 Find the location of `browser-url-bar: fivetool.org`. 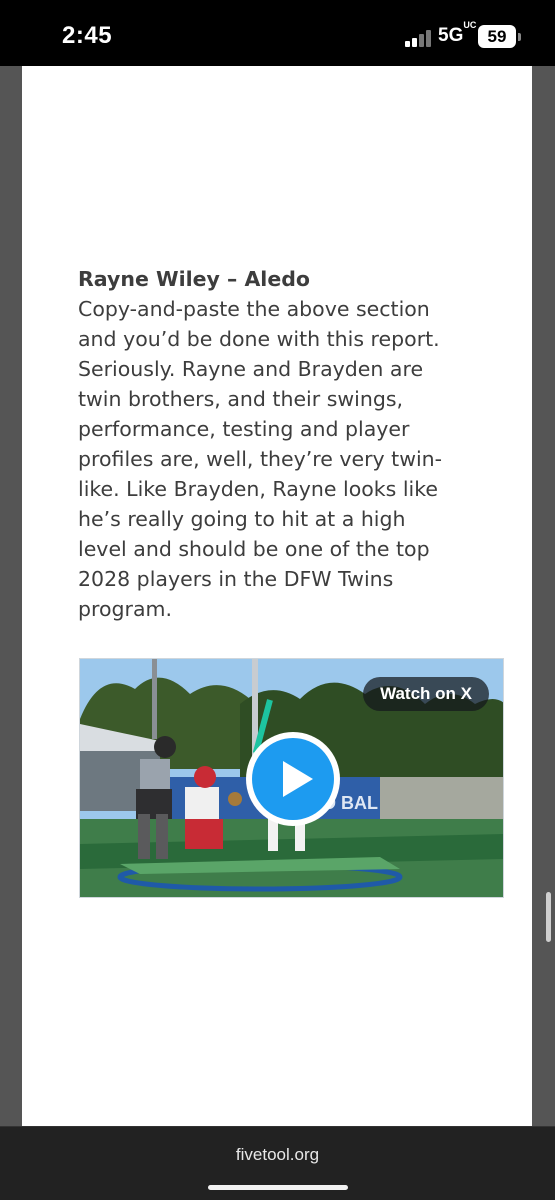

browser-url-bar: fivetool.org is located at coordinates (277, 1163).